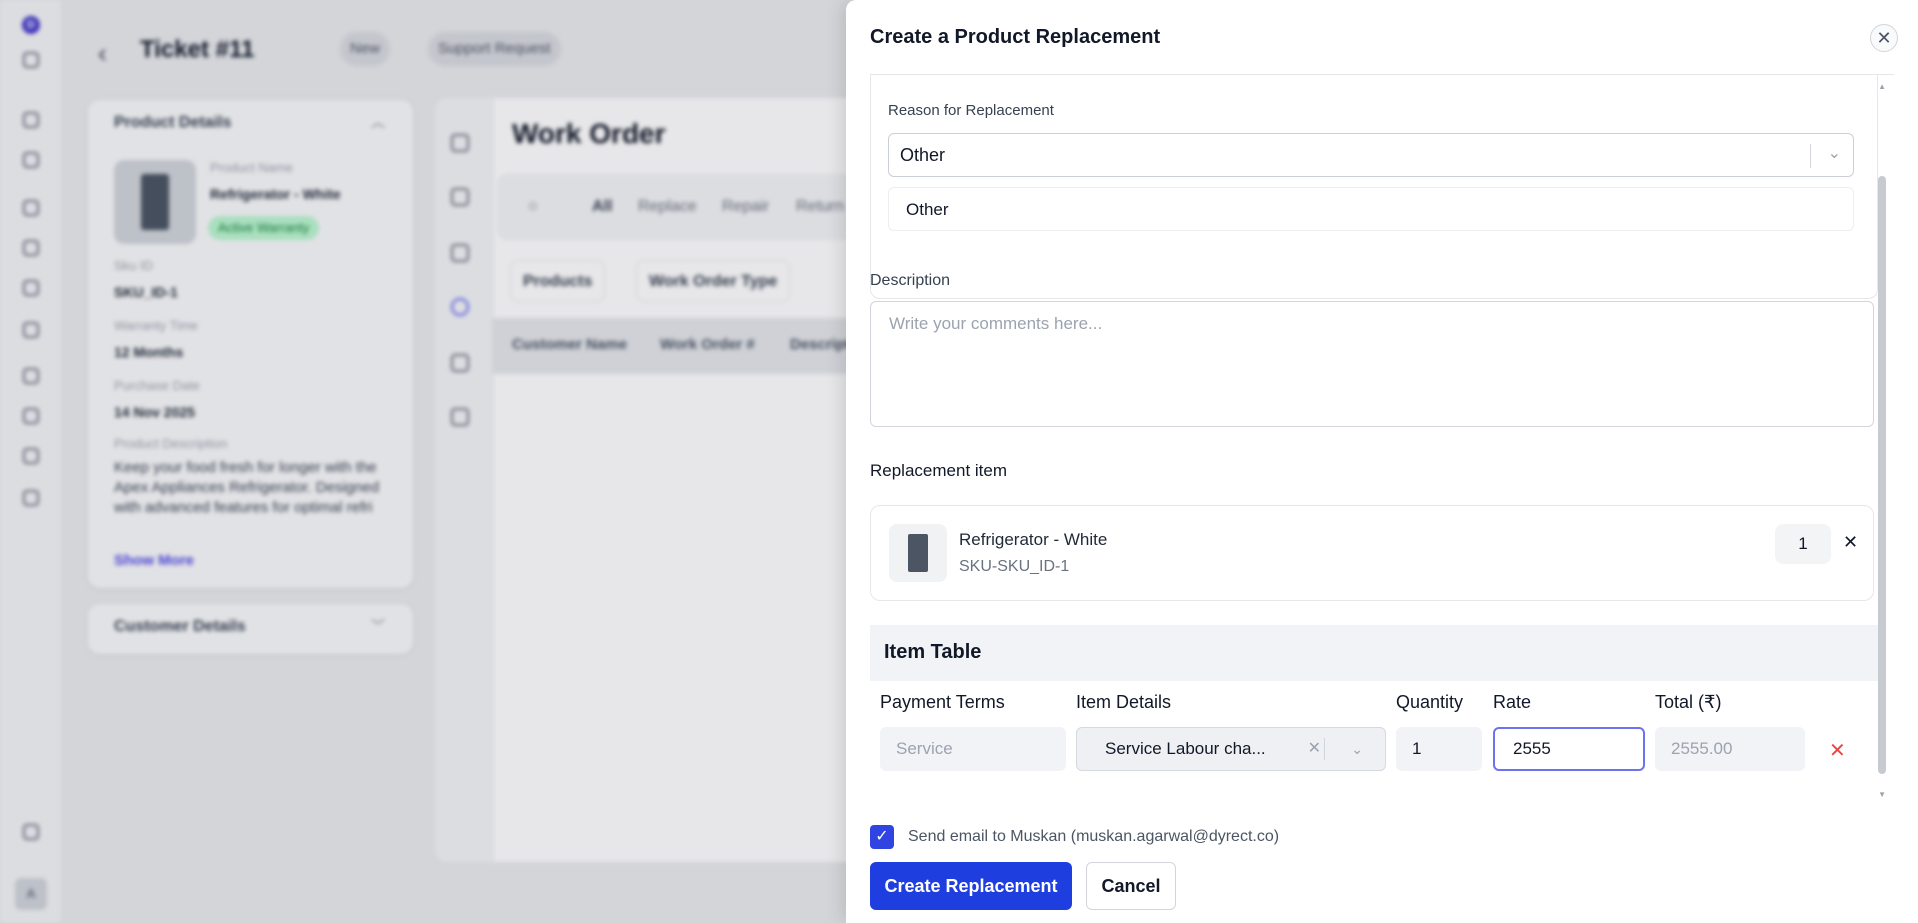 Image resolution: width=1918 pixels, height=923 pixels. I want to click on replacement-item-quantity: 1, so click(1803, 544).